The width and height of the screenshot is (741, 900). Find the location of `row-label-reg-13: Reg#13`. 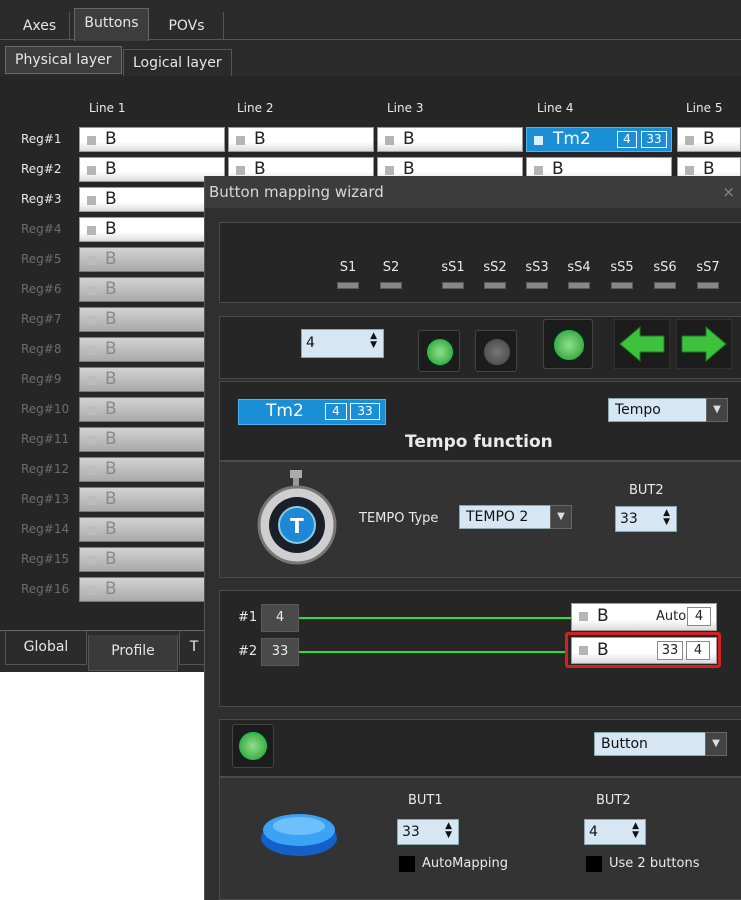

row-label-reg-13: Reg#13 is located at coordinates (45, 499).